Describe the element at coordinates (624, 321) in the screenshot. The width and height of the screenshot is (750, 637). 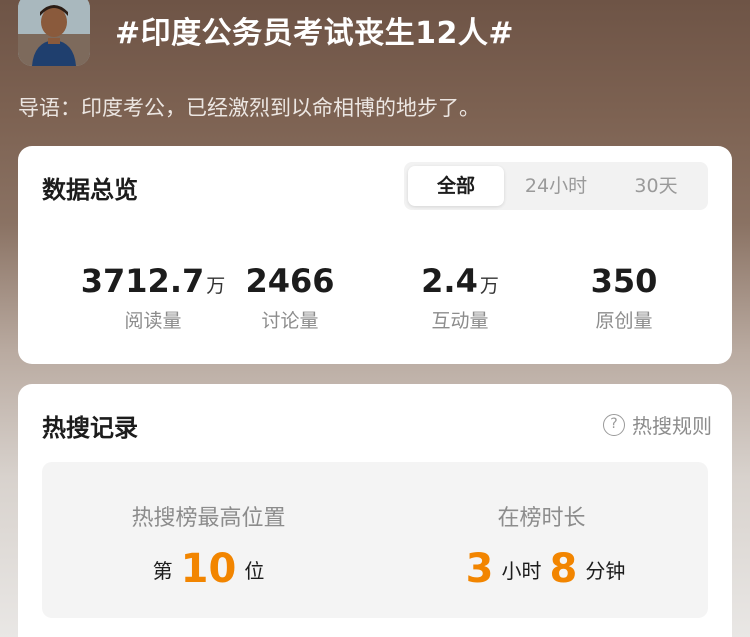
I see `stat-originals-label: 原创量` at that location.